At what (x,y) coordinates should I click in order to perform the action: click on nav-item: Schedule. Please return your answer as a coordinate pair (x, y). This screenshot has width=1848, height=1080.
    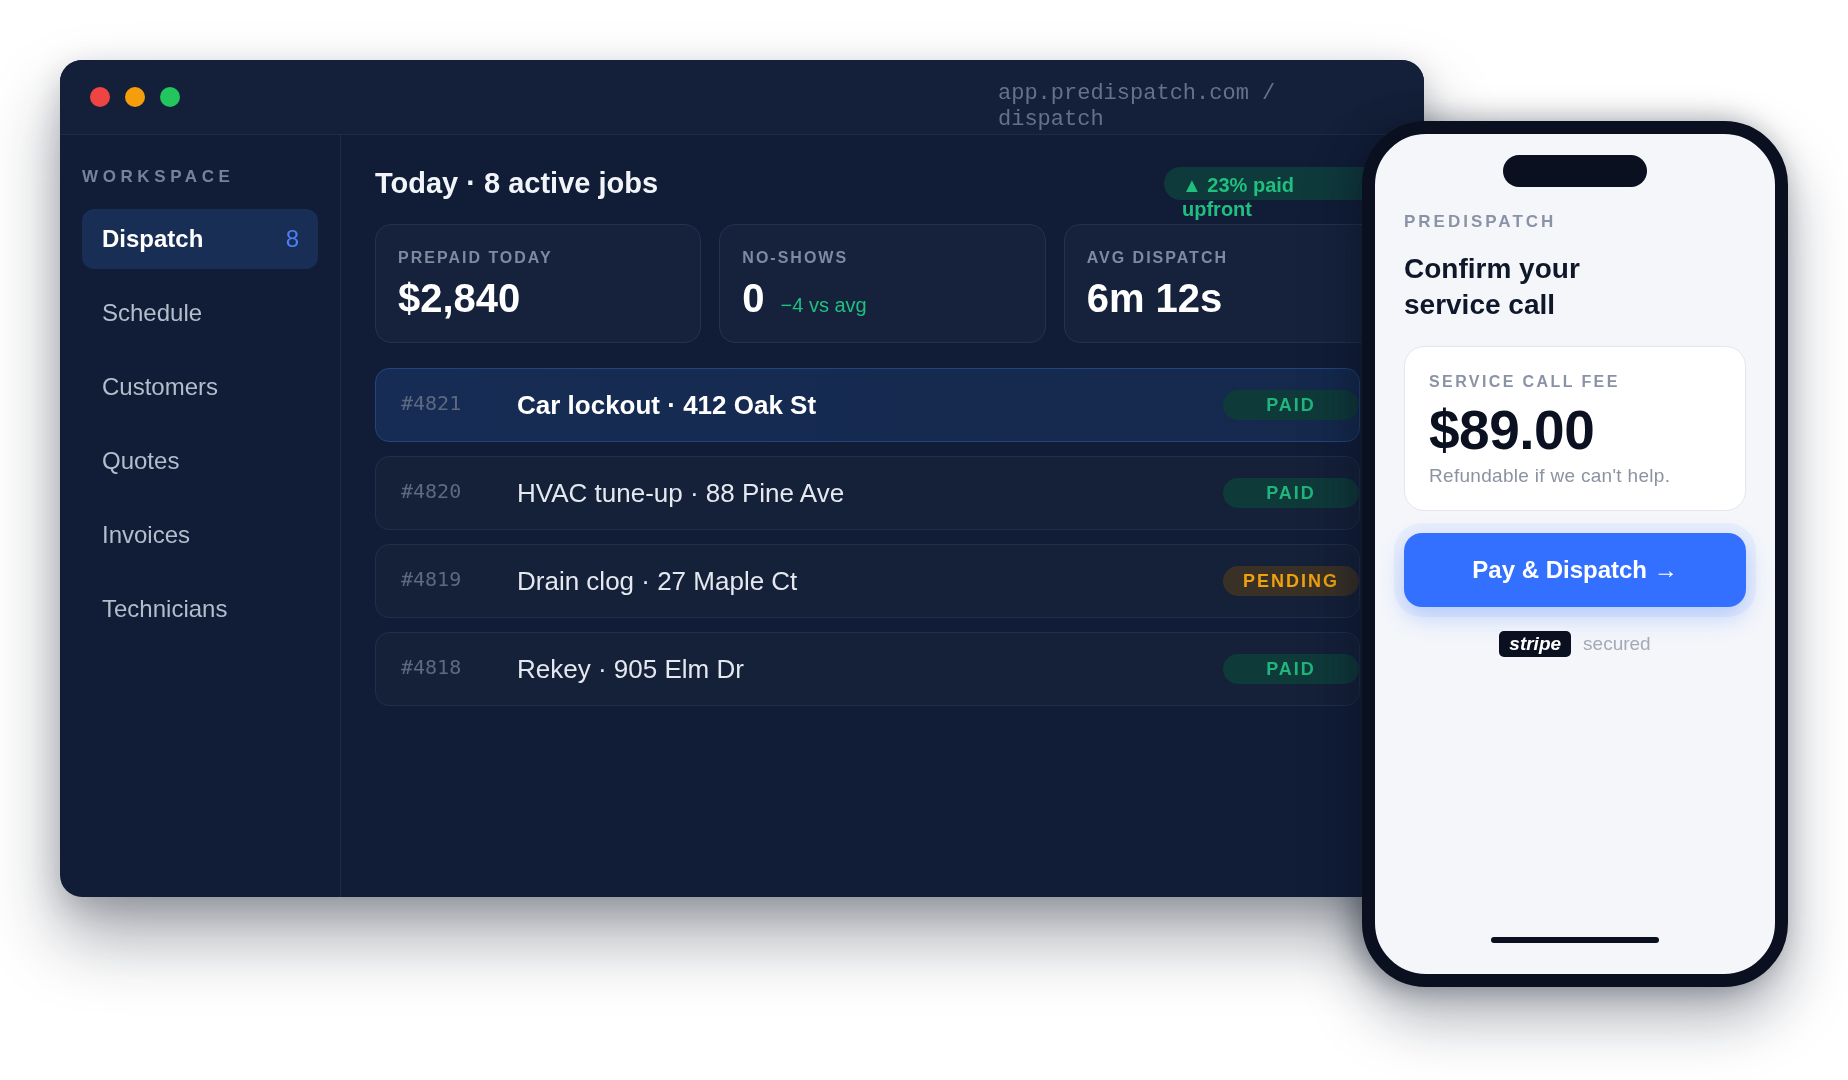
    Looking at the image, I should click on (200, 313).